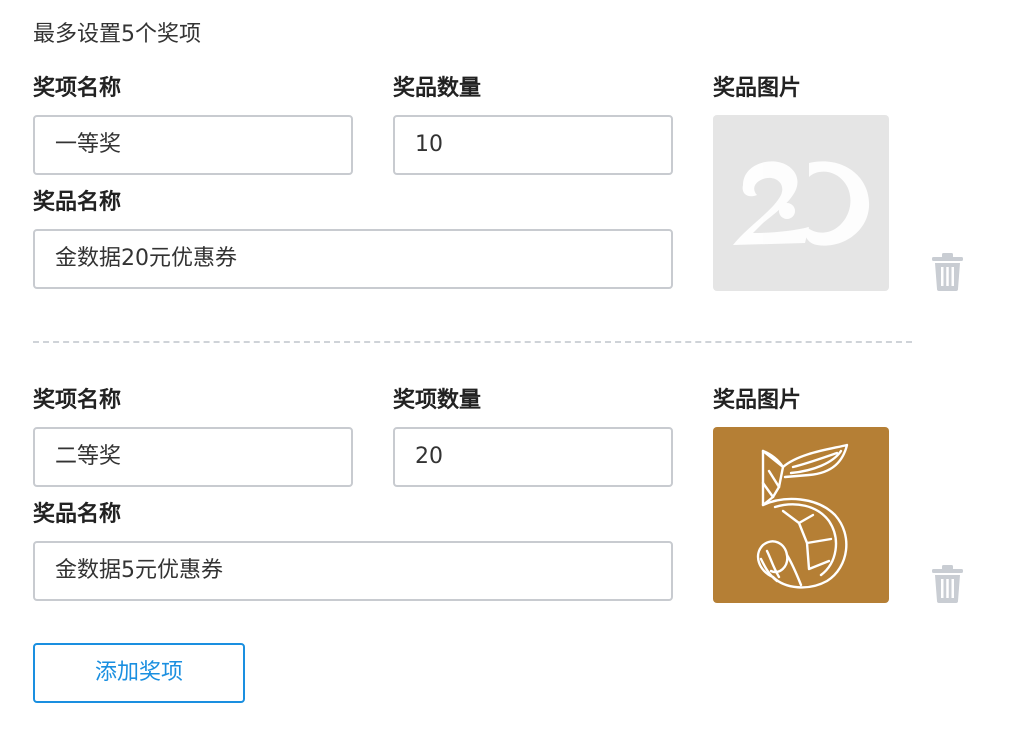 This screenshot has height=734, width=1019. Describe the element at coordinates (437, 88) in the screenshot. I see `prize-qty-label: 奖品数量` at that location.